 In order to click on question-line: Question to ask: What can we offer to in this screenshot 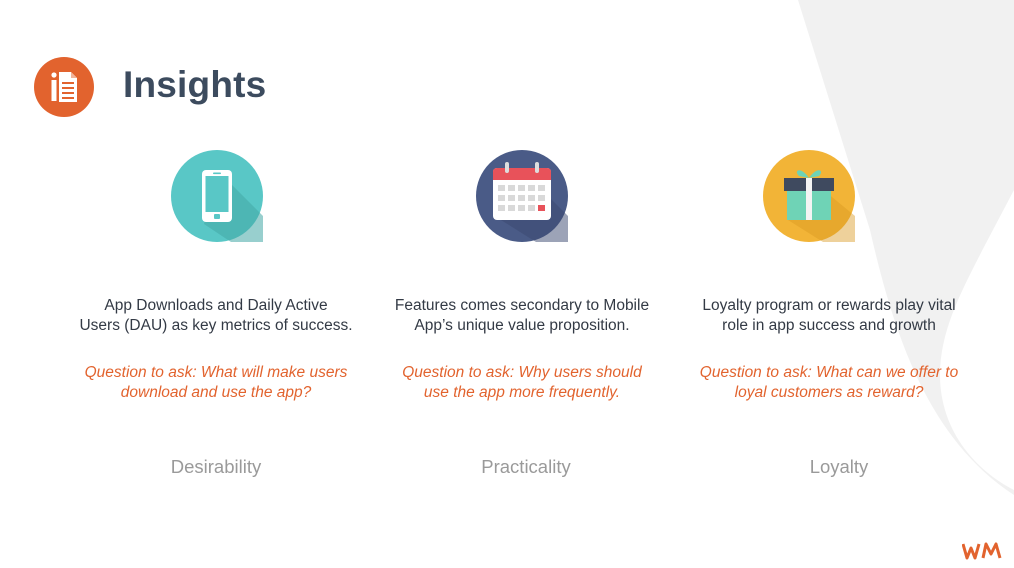, I will do `click(829, 372)`.